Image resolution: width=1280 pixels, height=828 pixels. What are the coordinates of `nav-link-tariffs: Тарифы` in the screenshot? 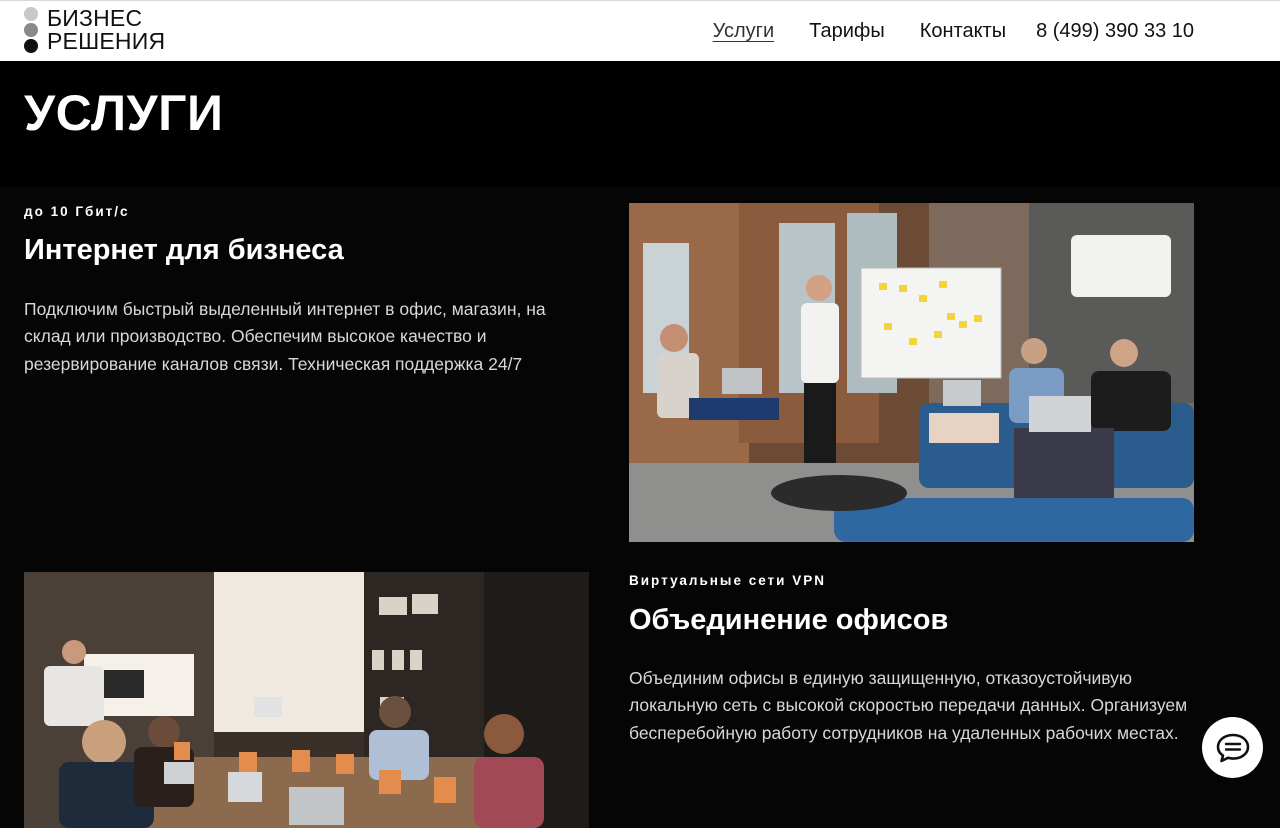 It's located at (847, 31).